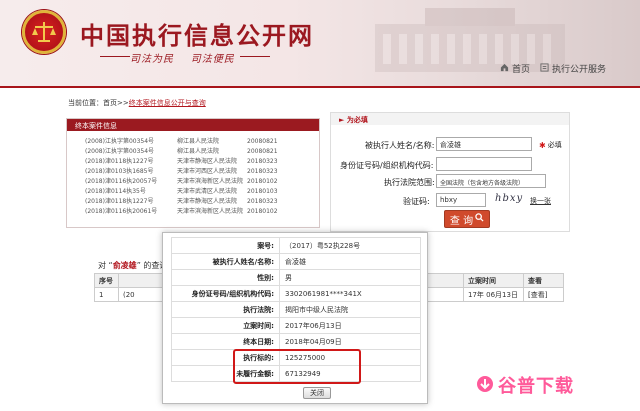  I want to click on detail-row: 案号: （2017）粤52执228号, so click(296, 245).